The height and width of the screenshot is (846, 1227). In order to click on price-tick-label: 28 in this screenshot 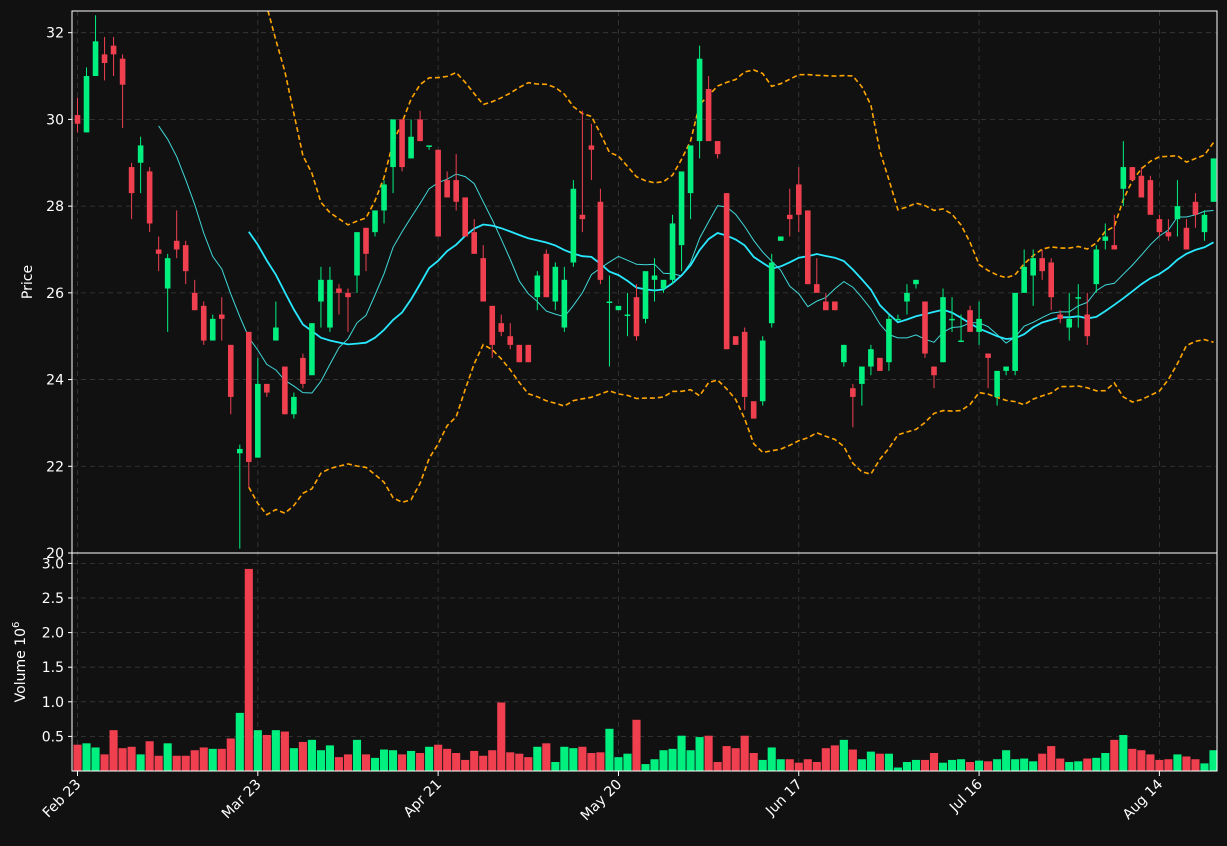, I will do `click(55, 207)`.